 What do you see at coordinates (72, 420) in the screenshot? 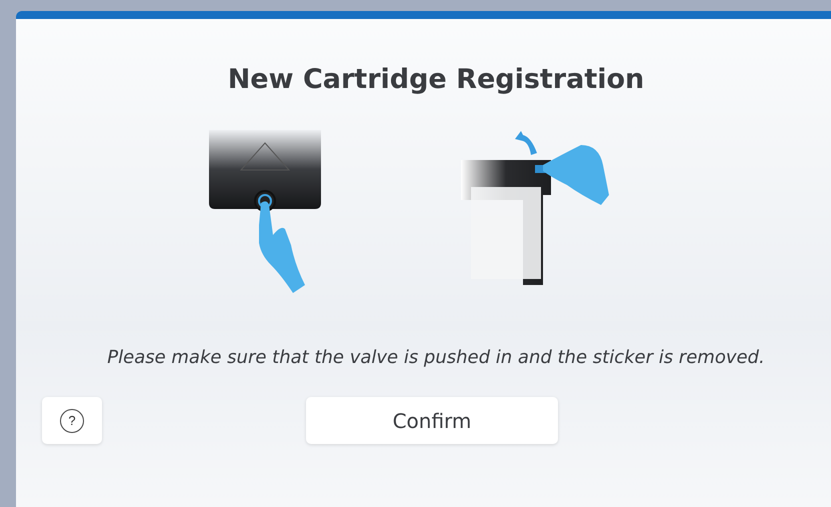
I see `help-button: ?` at bounding box center [72, 420].